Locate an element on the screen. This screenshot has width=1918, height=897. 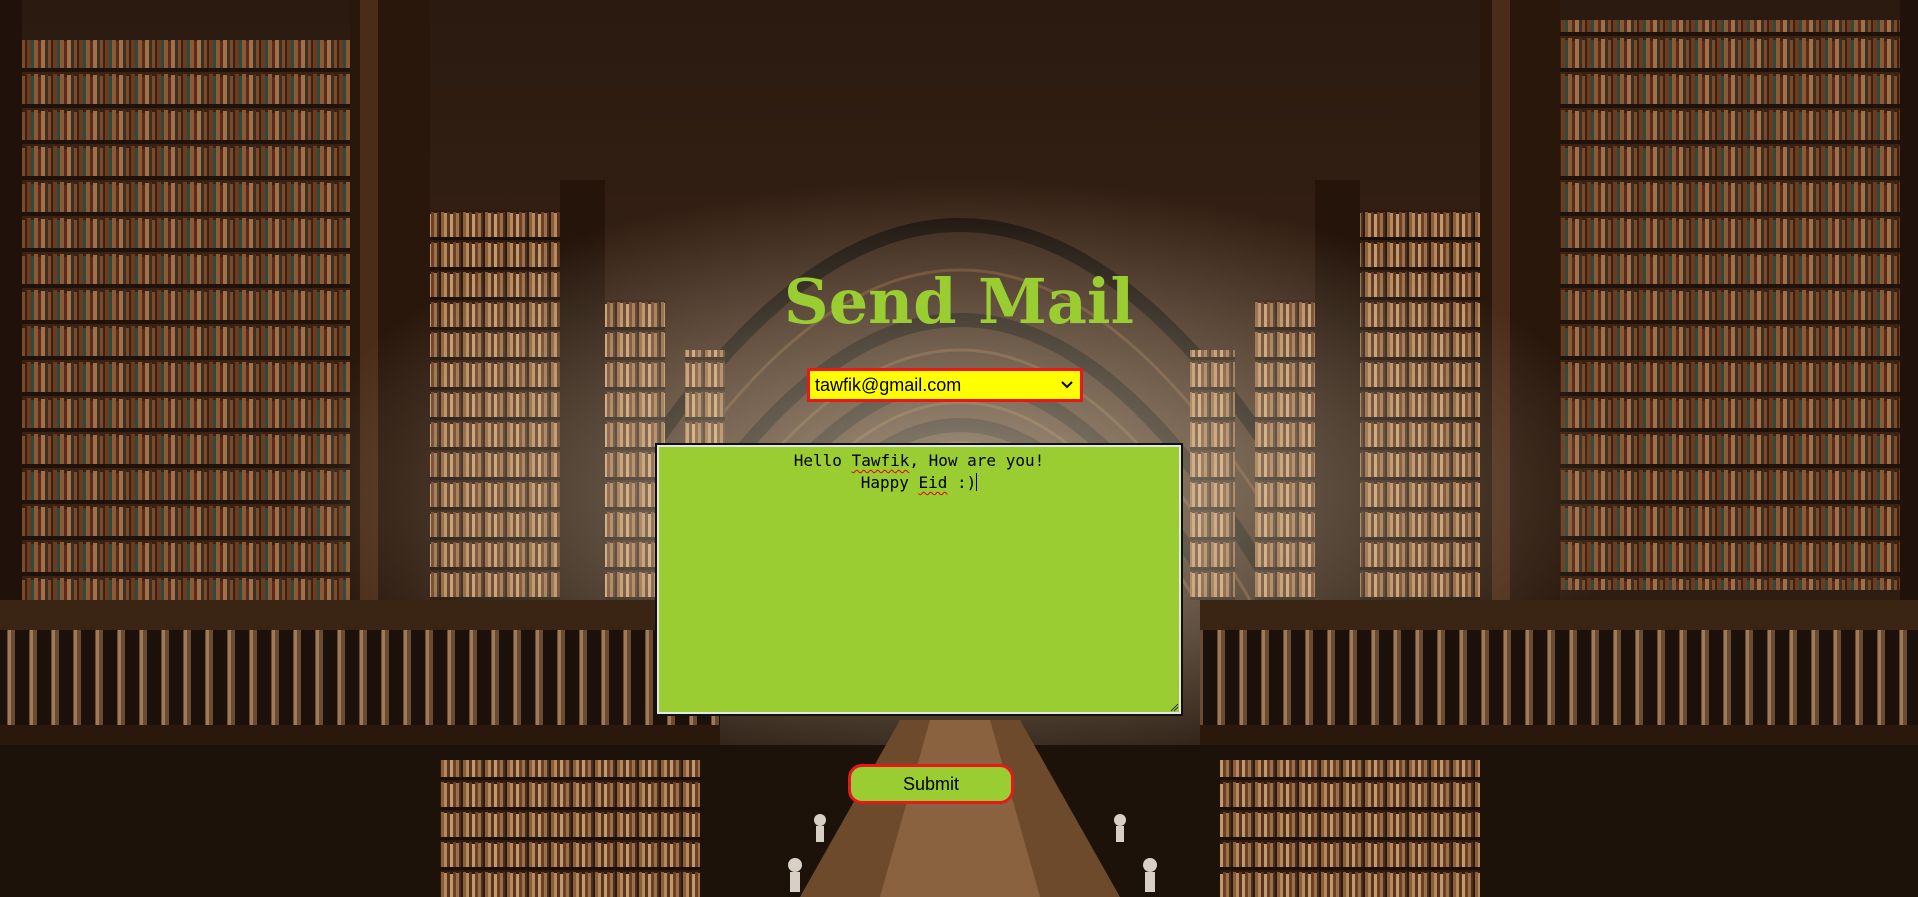
submit-button: Submit is located at coordinates (931, 784).